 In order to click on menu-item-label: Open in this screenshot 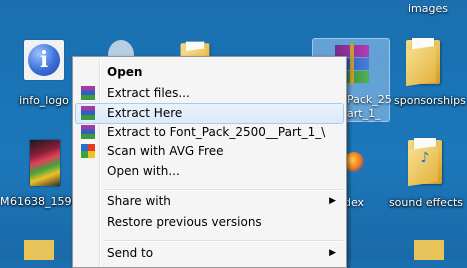, I will do `click(125, 72)`.